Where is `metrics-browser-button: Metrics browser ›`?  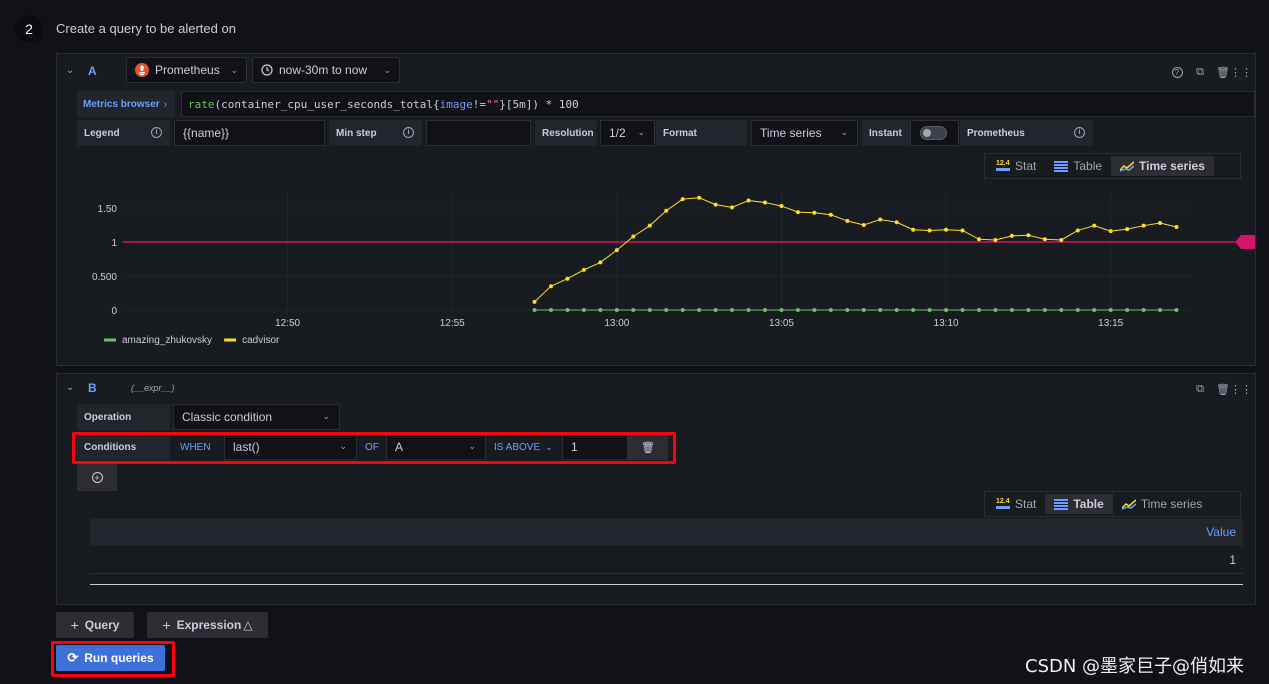
metrics-browser-button: Metrics browser › is located at coordinates (126, 104).